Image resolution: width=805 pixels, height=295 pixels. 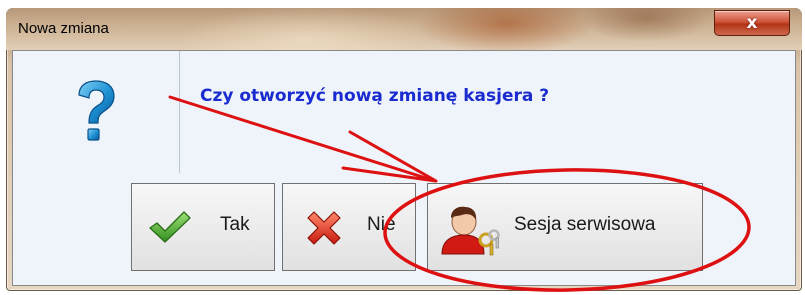 What do you see at coordinates (349, 227) in the screenshot?
I see `no-button: Nie` at bounding box center [349, 227].